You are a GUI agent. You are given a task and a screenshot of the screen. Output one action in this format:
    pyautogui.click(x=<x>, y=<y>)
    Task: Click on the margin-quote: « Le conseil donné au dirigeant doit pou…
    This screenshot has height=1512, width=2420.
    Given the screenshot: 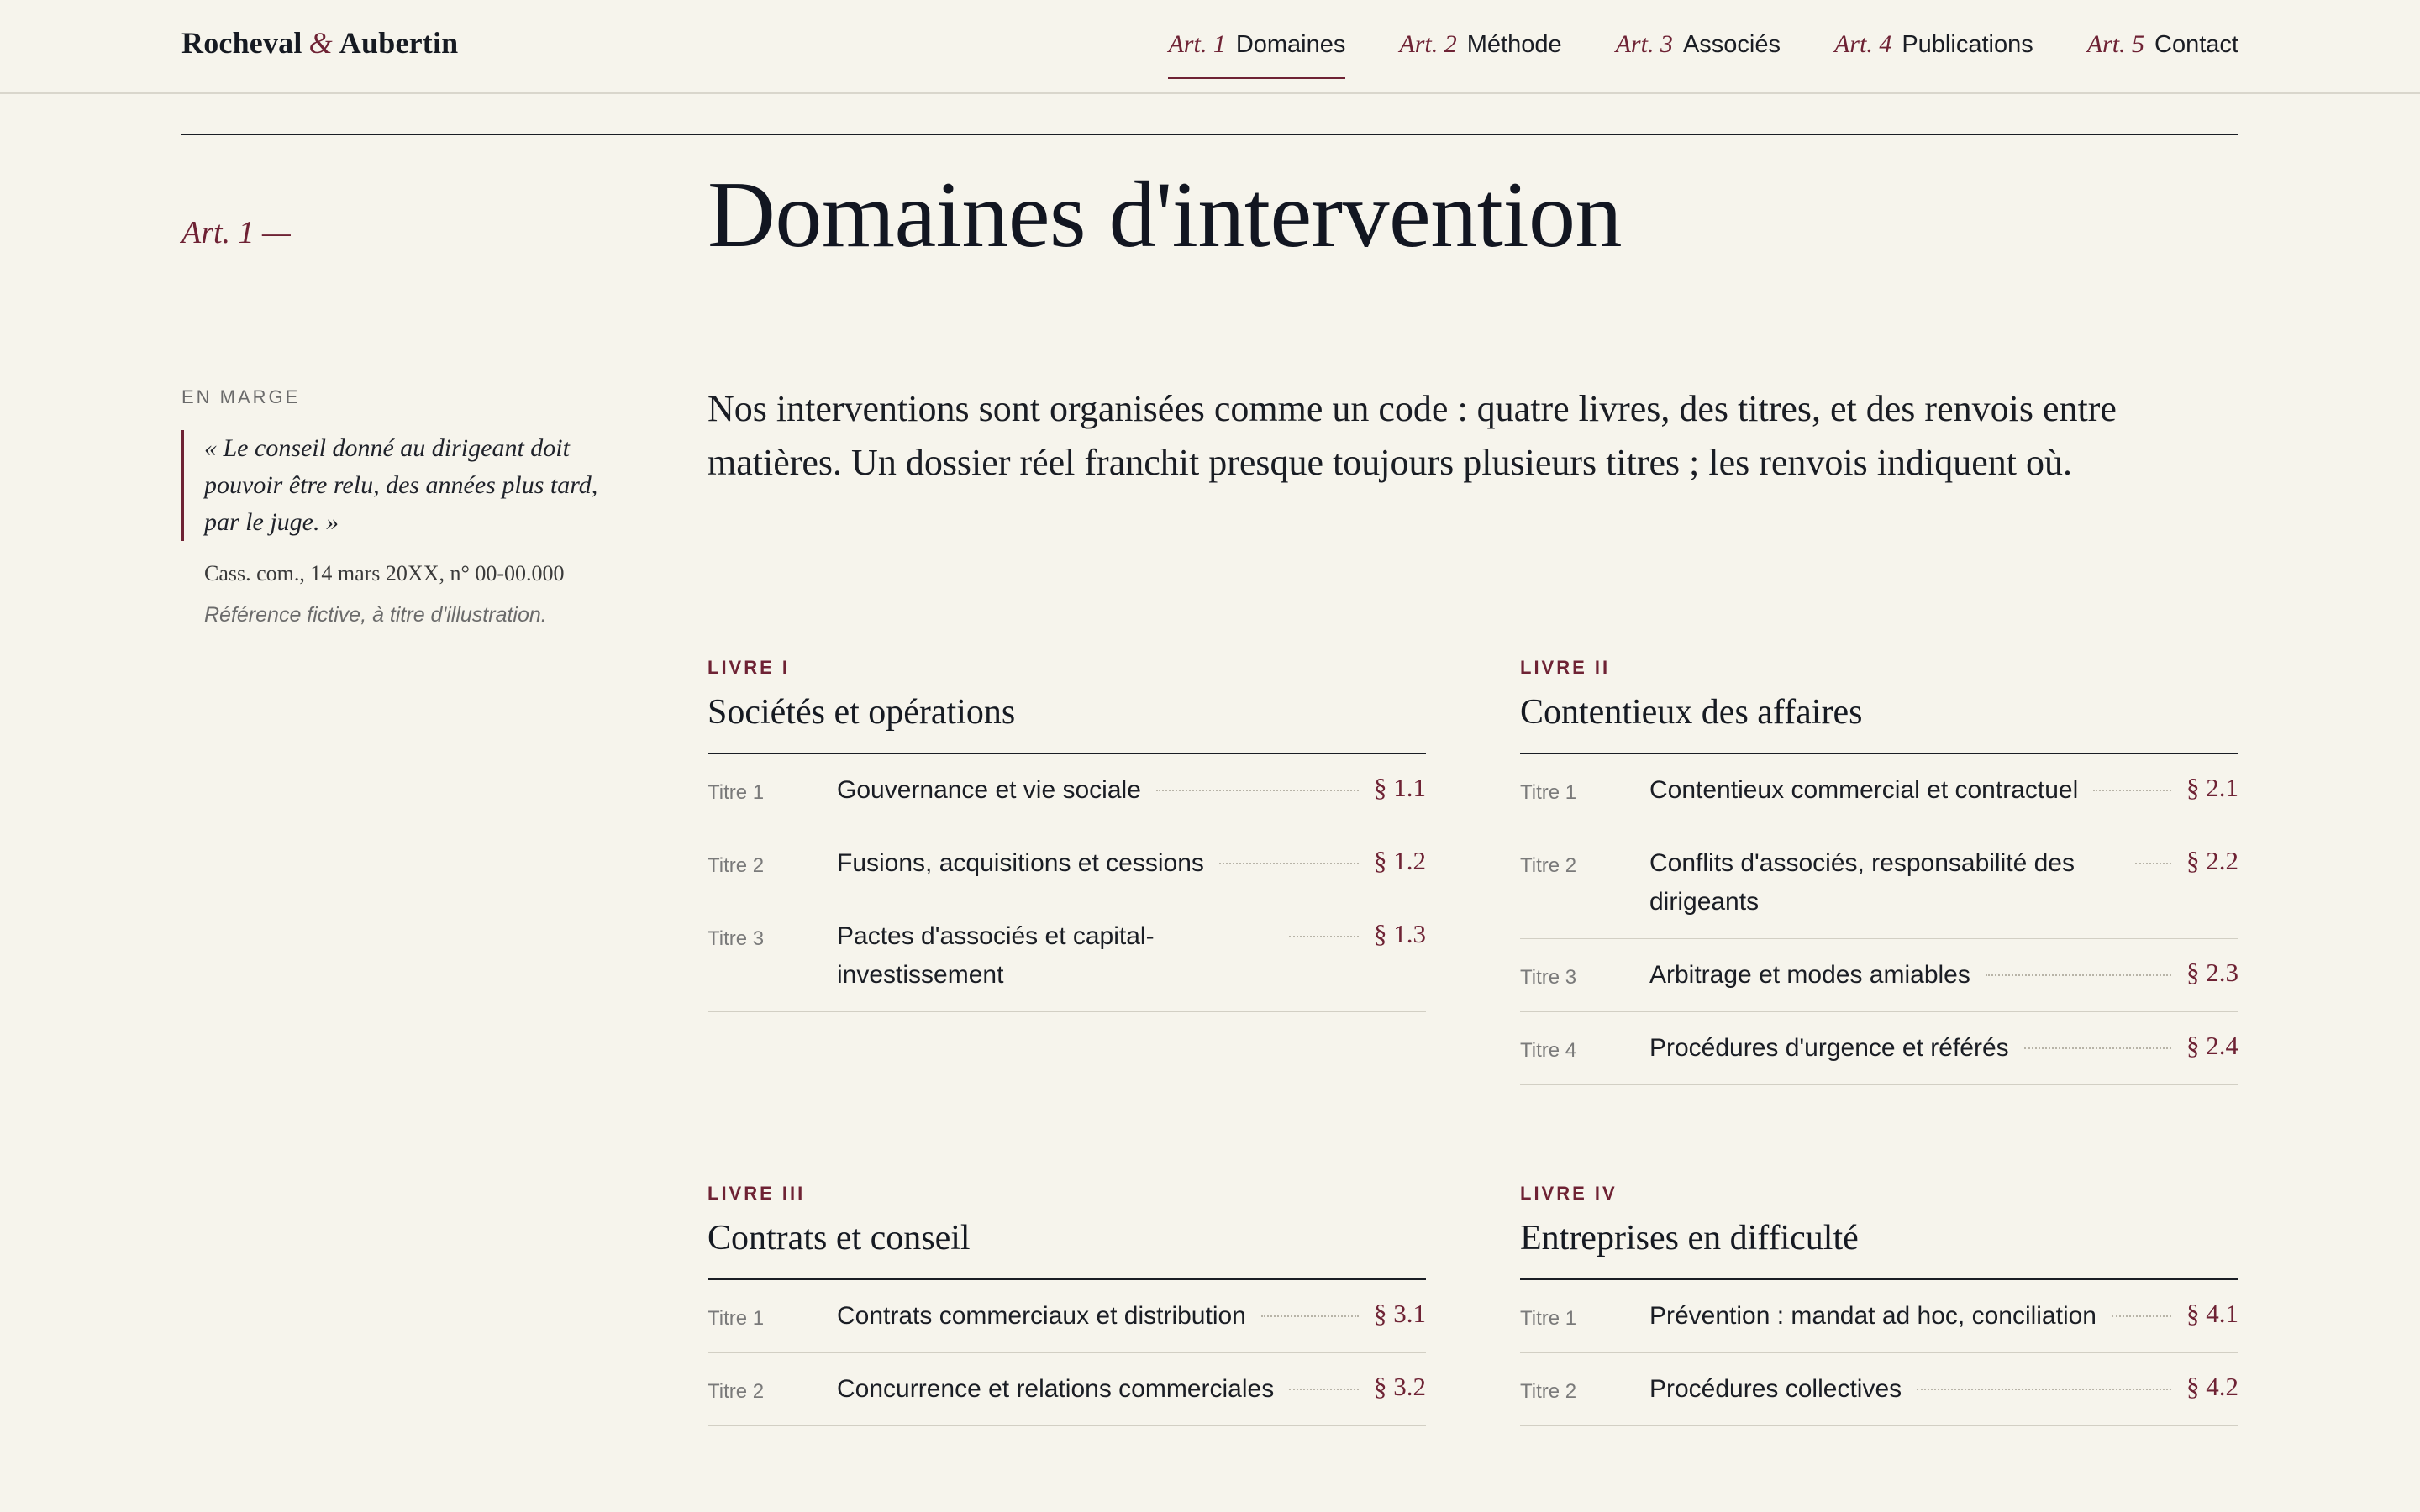 What is the action you would take?
    pyautogui.click(x=401, y=485)
    